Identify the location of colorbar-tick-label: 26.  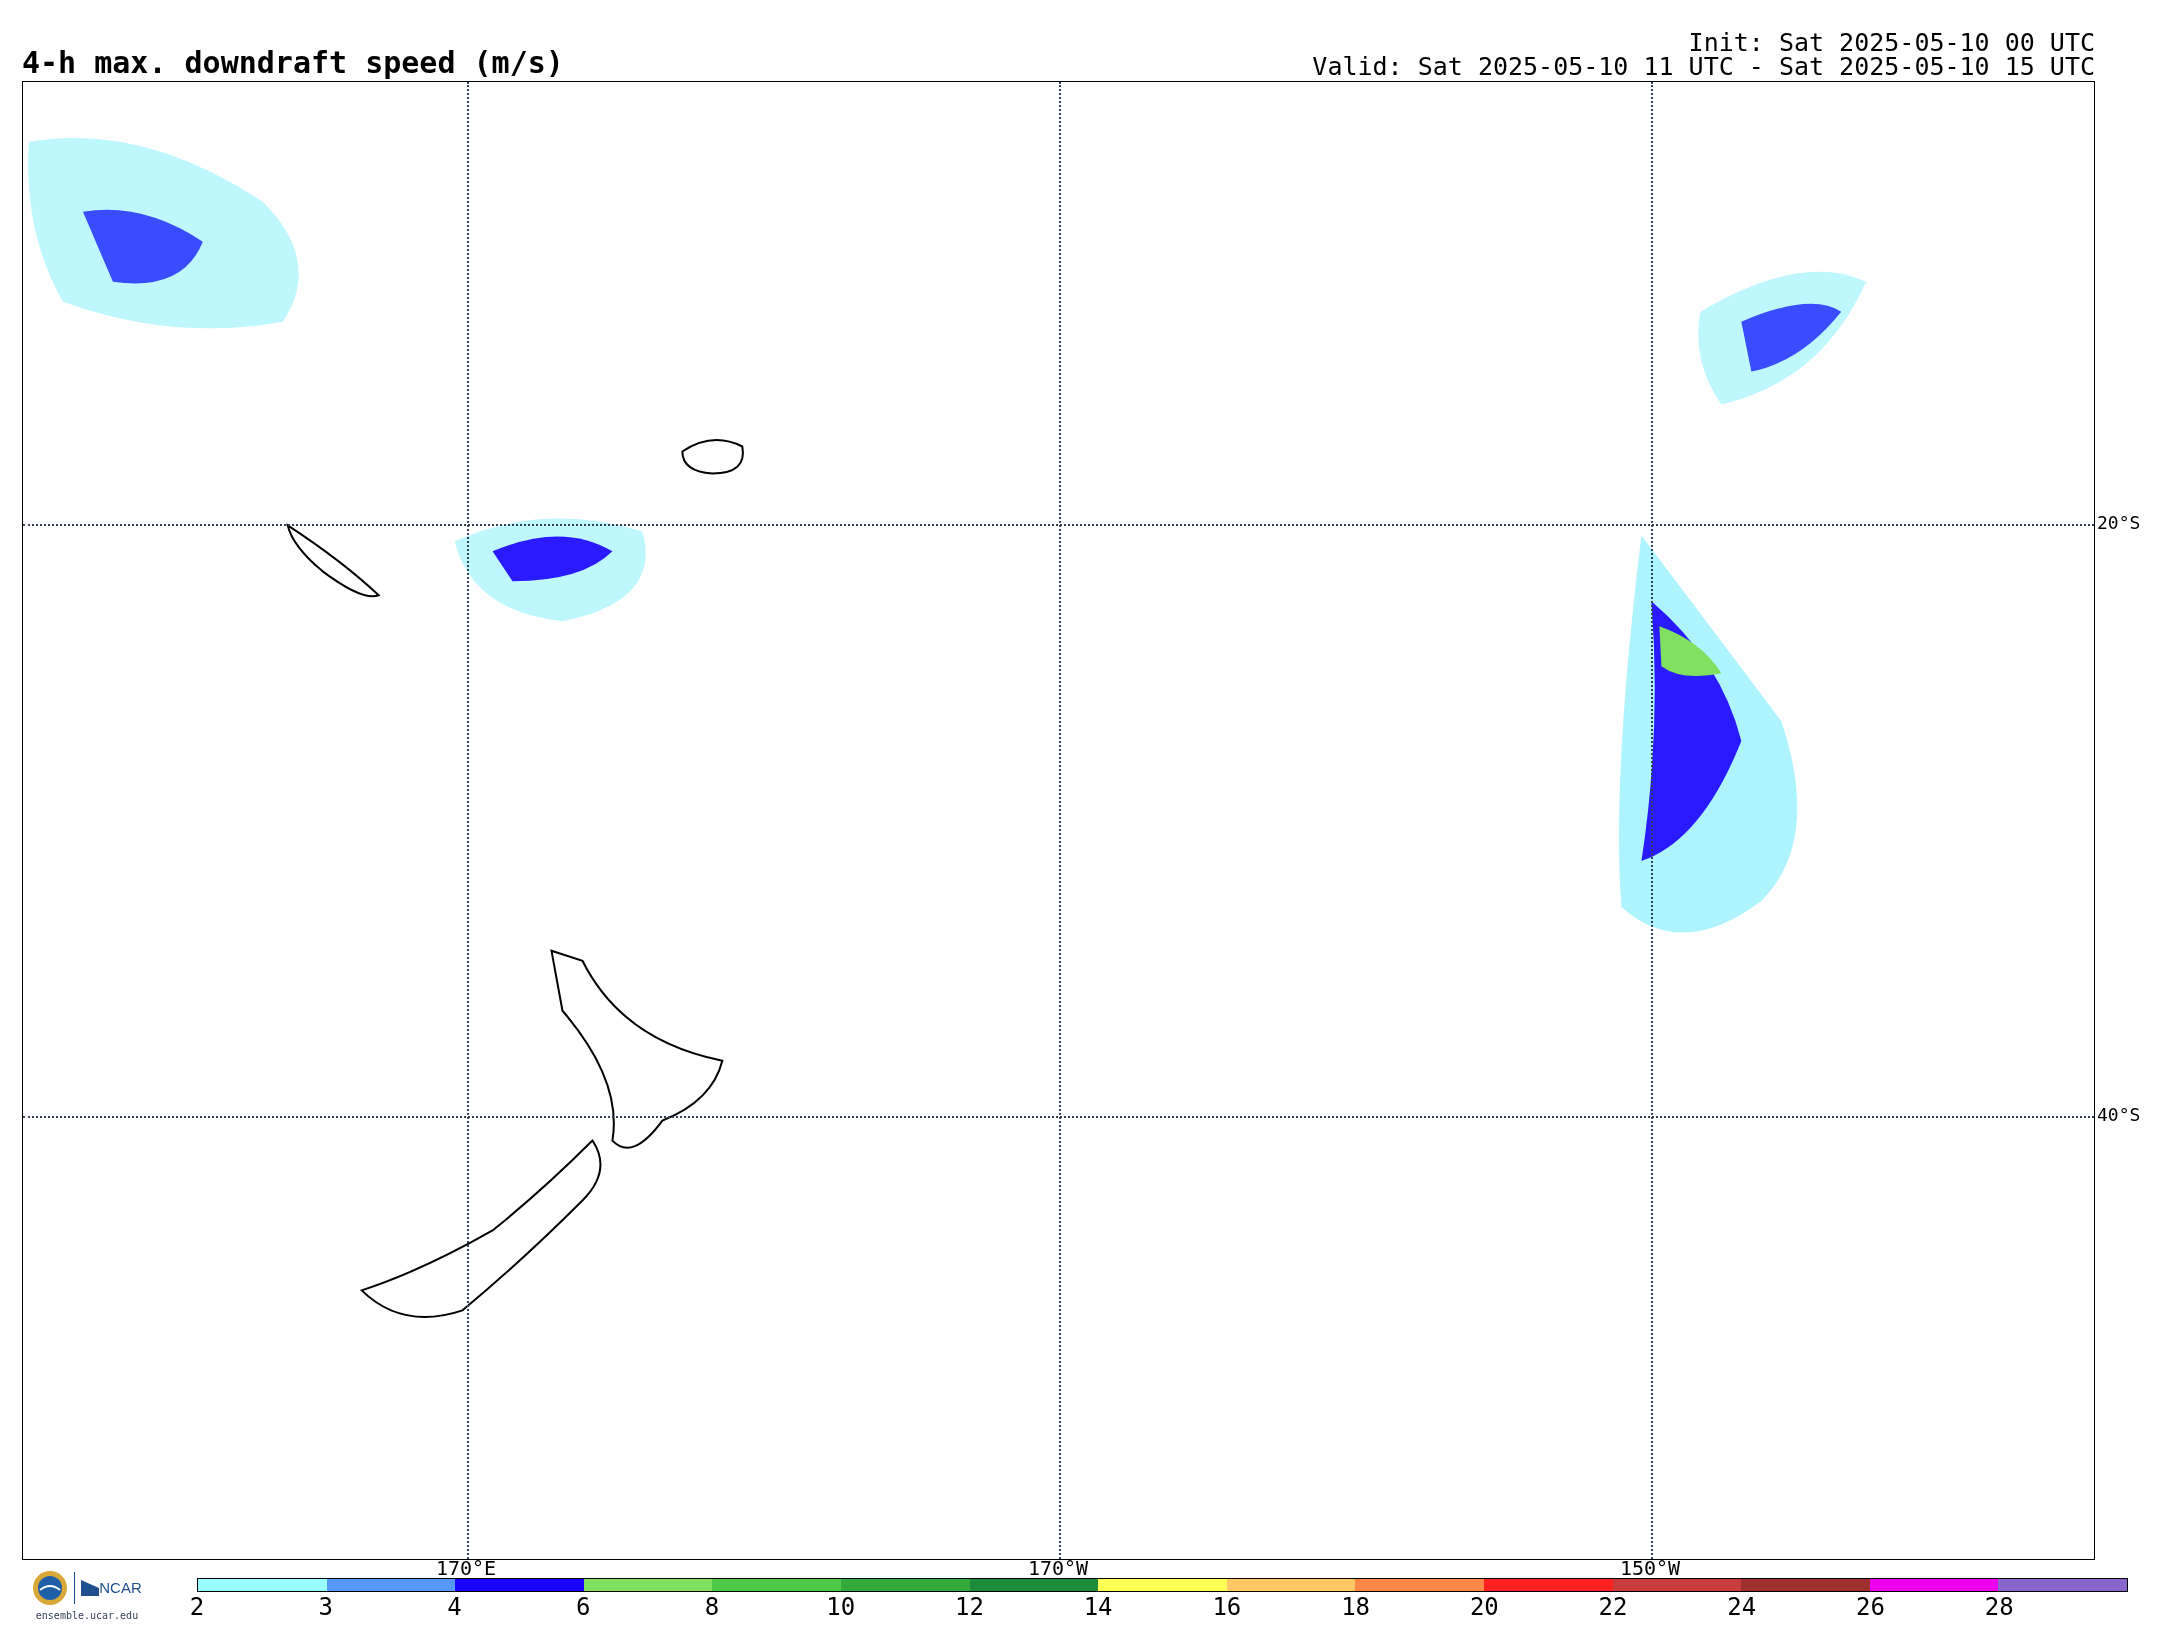
(1870, 1607).